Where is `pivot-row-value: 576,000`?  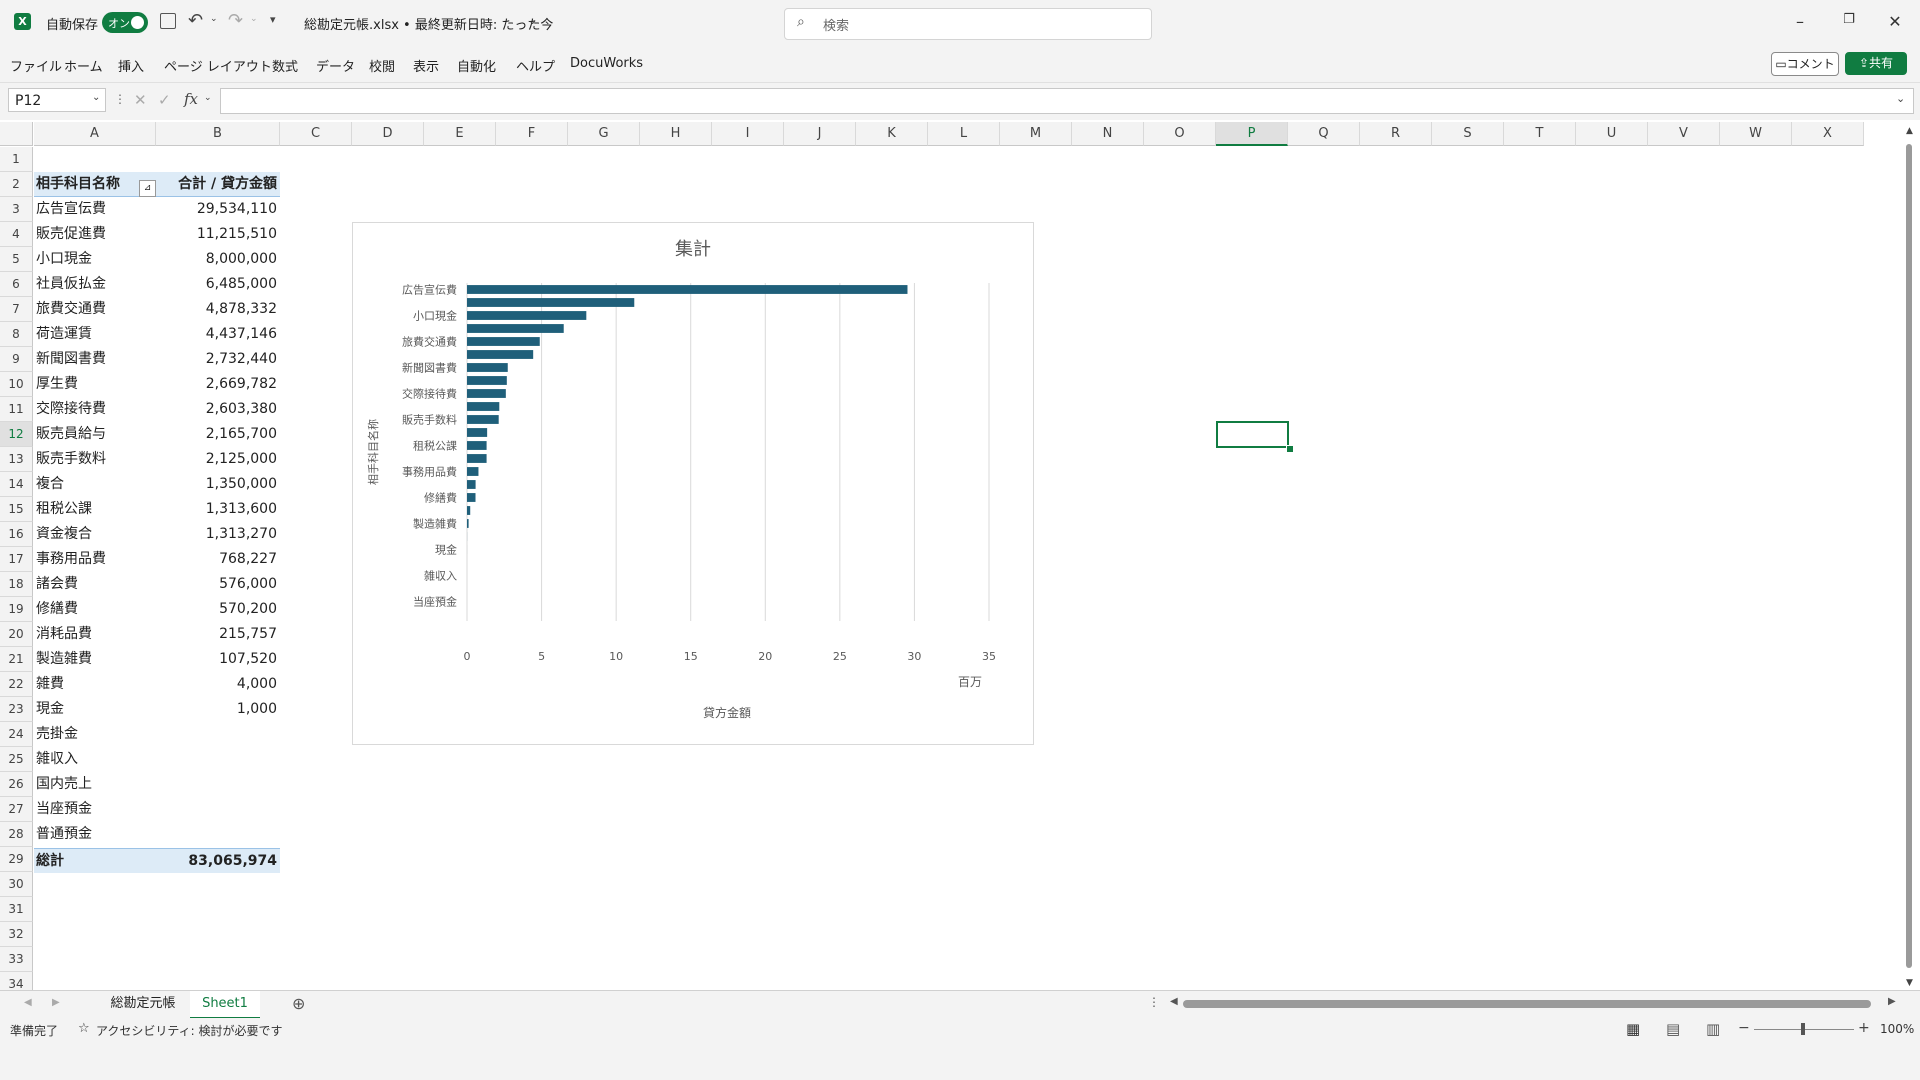 pivot-row-value: 576,000 is located at coordinates (218, 584).